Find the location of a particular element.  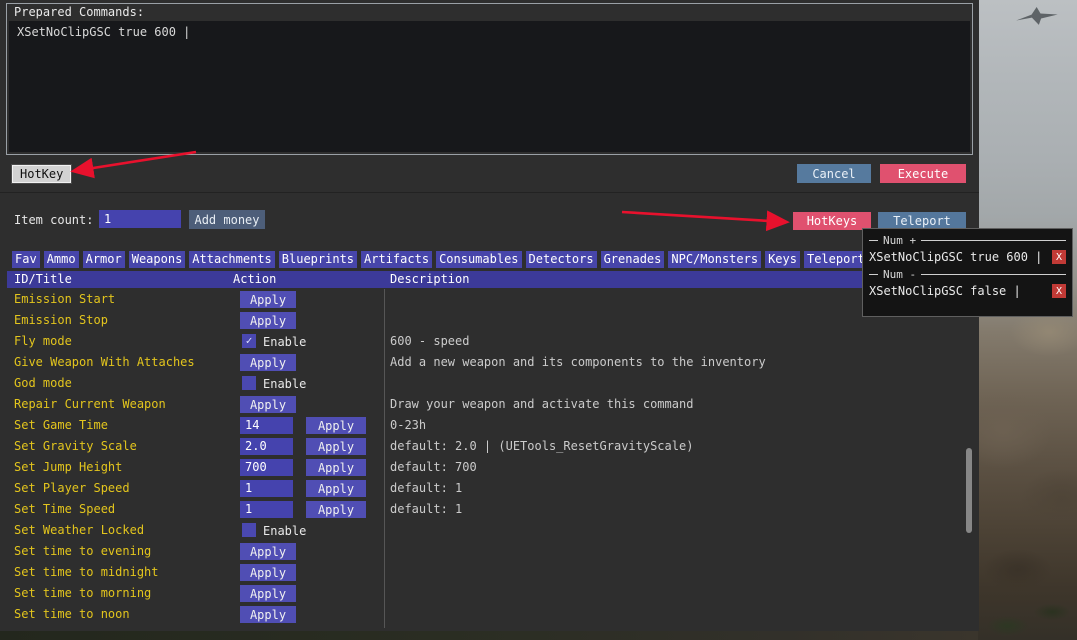

tab-attachments: Attachments is located at coordinates (232, 259).